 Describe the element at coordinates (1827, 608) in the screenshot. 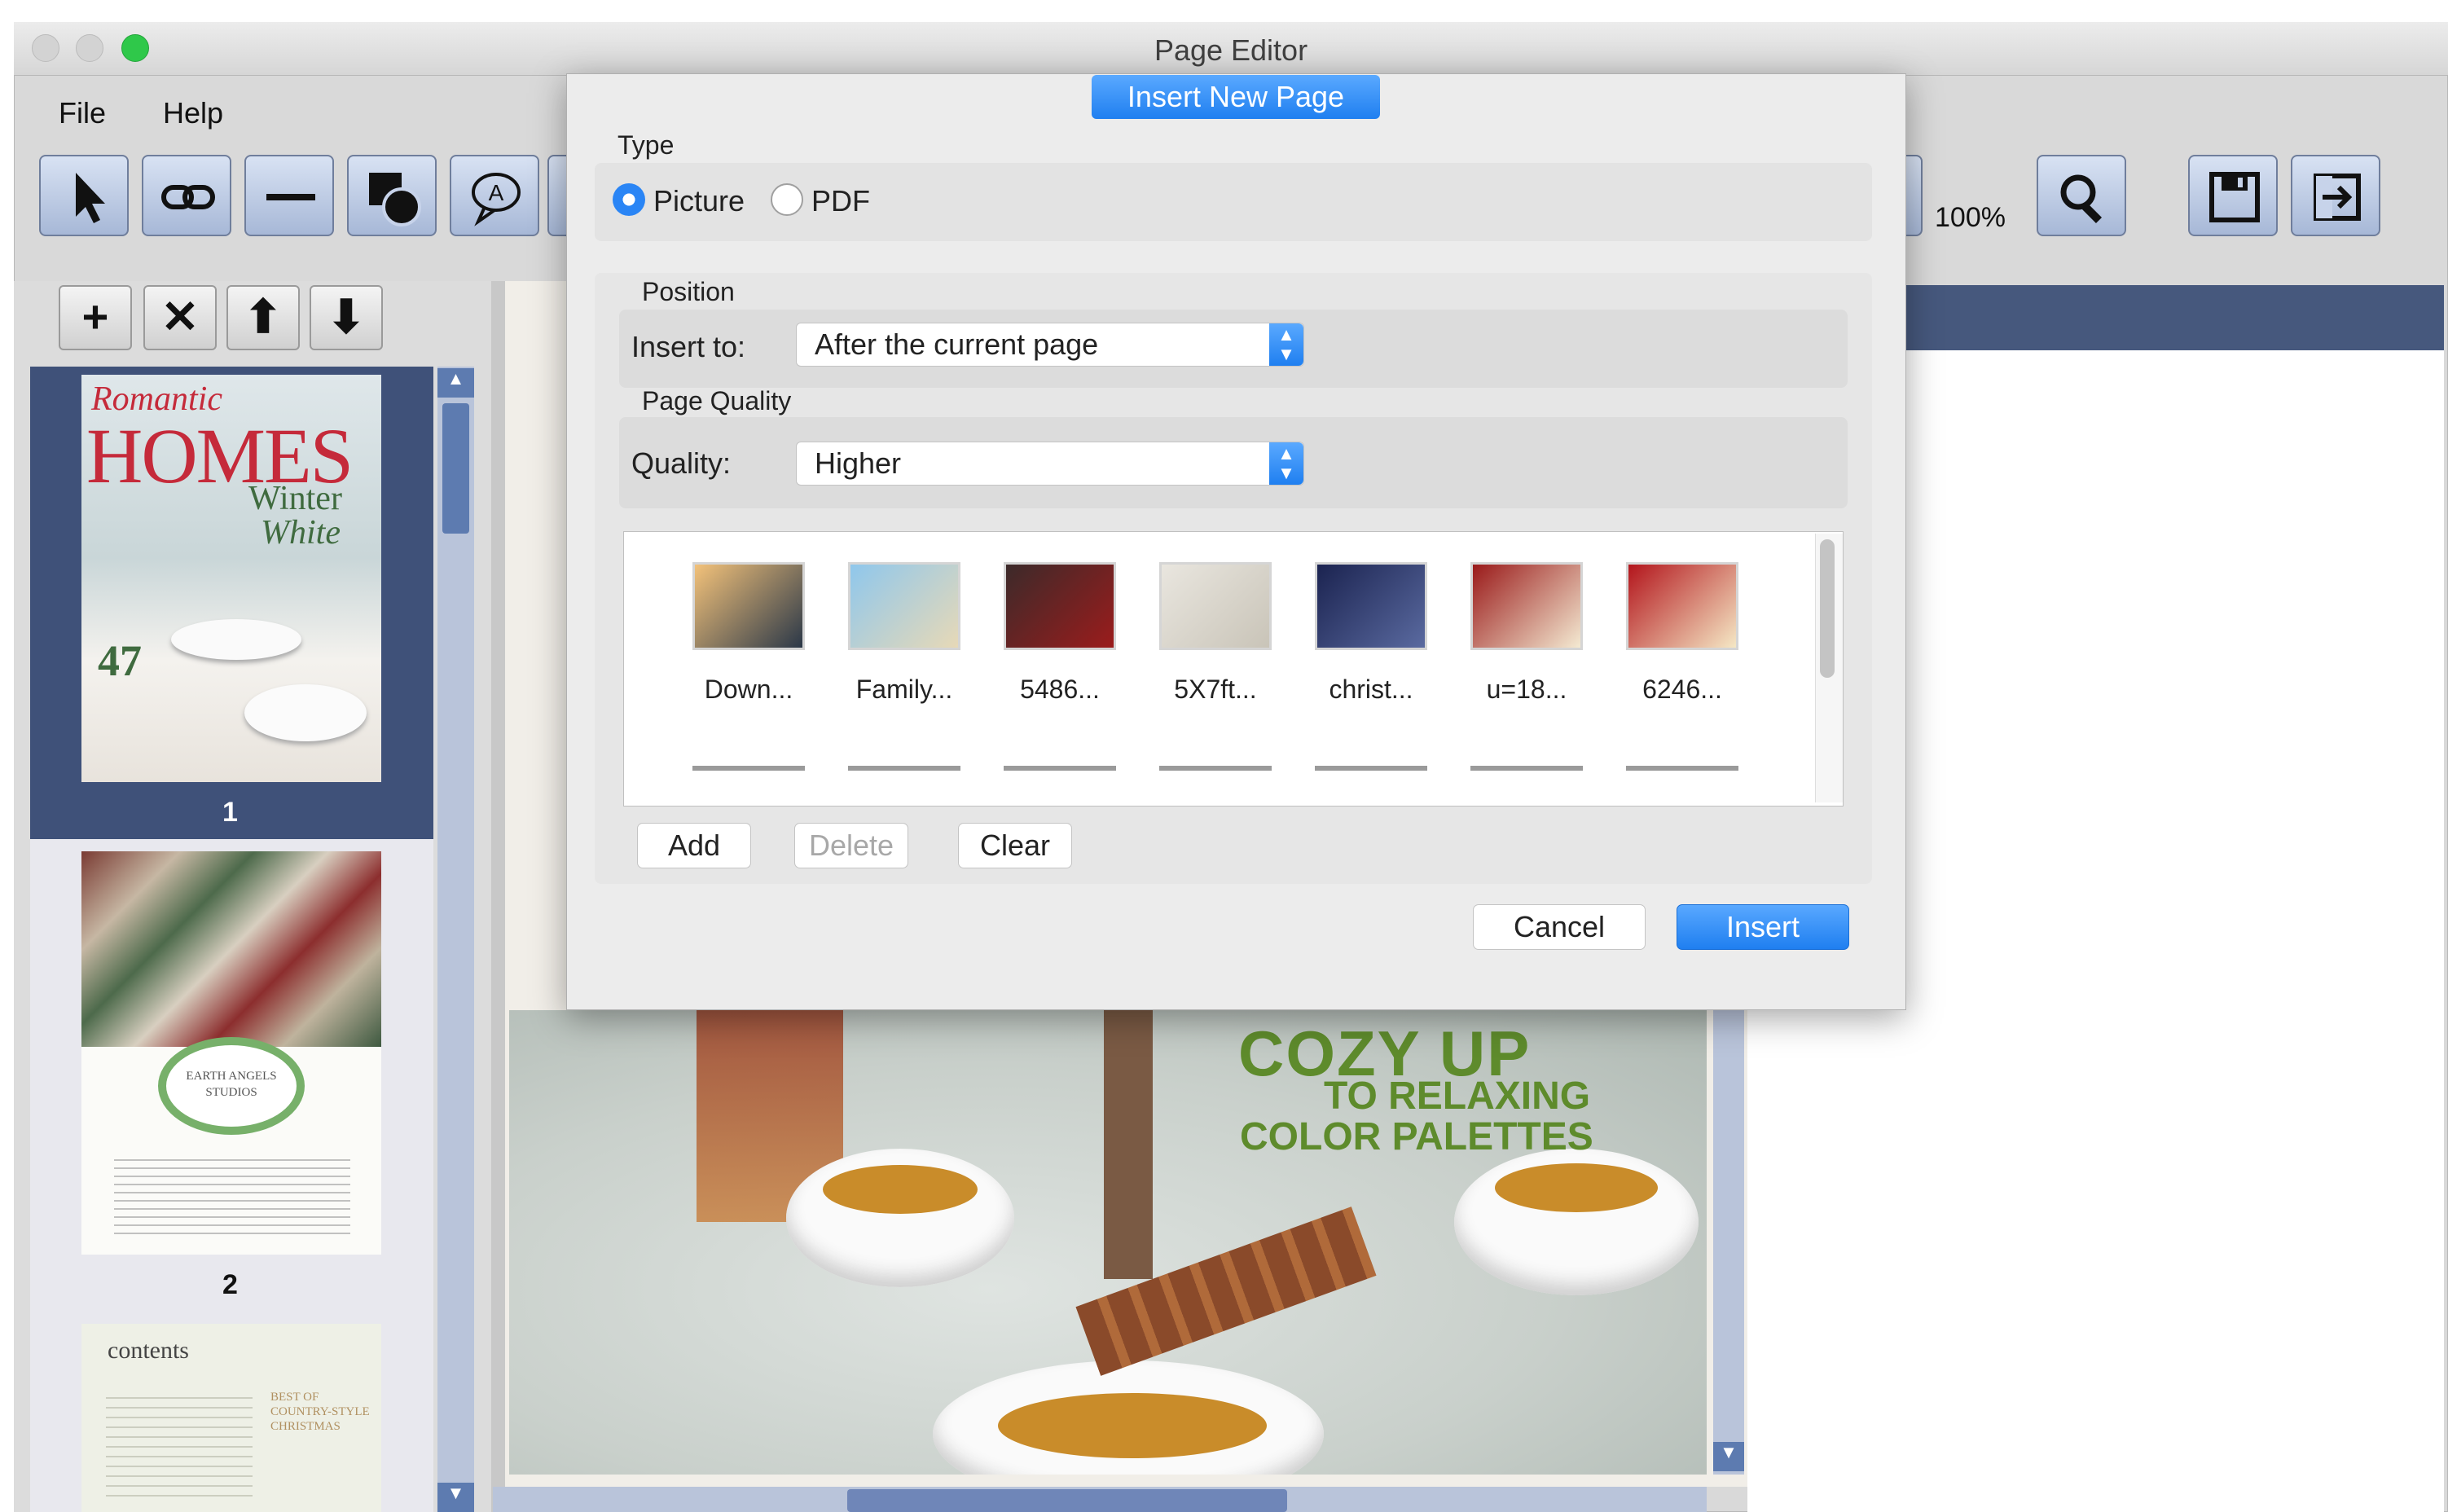

I see `picture-list-scrollbar-thumb` at that location.